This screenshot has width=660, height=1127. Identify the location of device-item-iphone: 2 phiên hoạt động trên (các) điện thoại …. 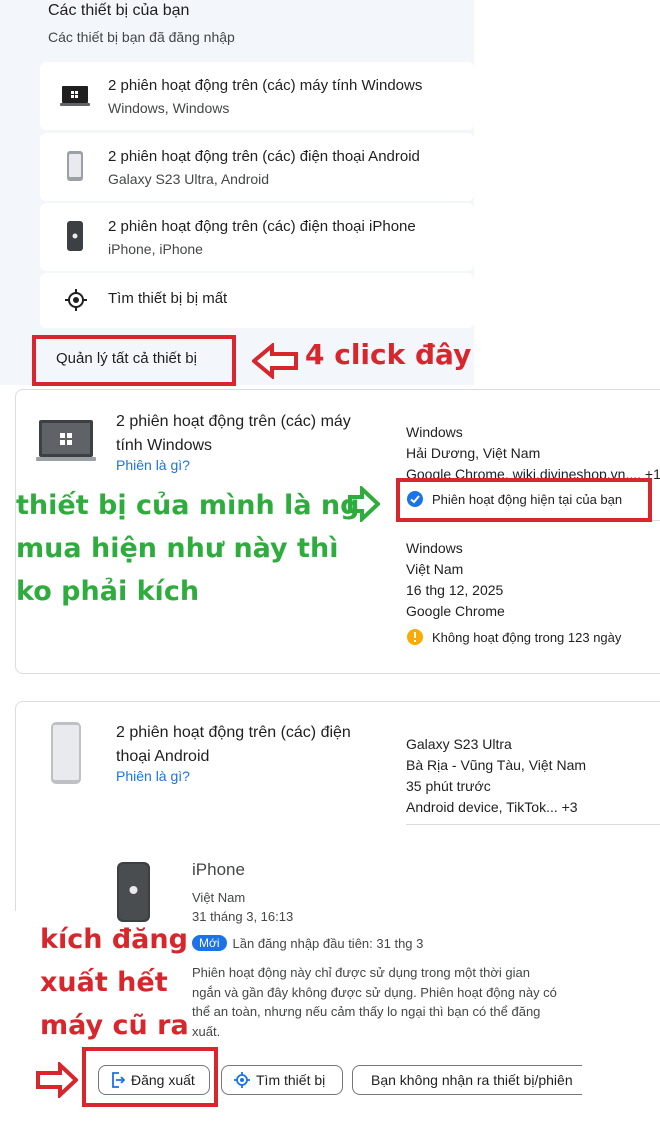
(257, 237).